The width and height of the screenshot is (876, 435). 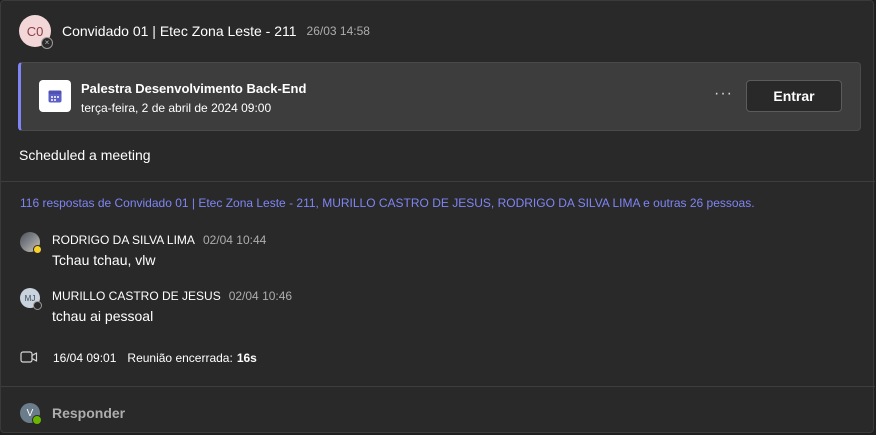 What do you see at coordinates (260, 296) in the screenshot?
I see `reply-time: 02/04 10:46` at bounding box center [260, 296].